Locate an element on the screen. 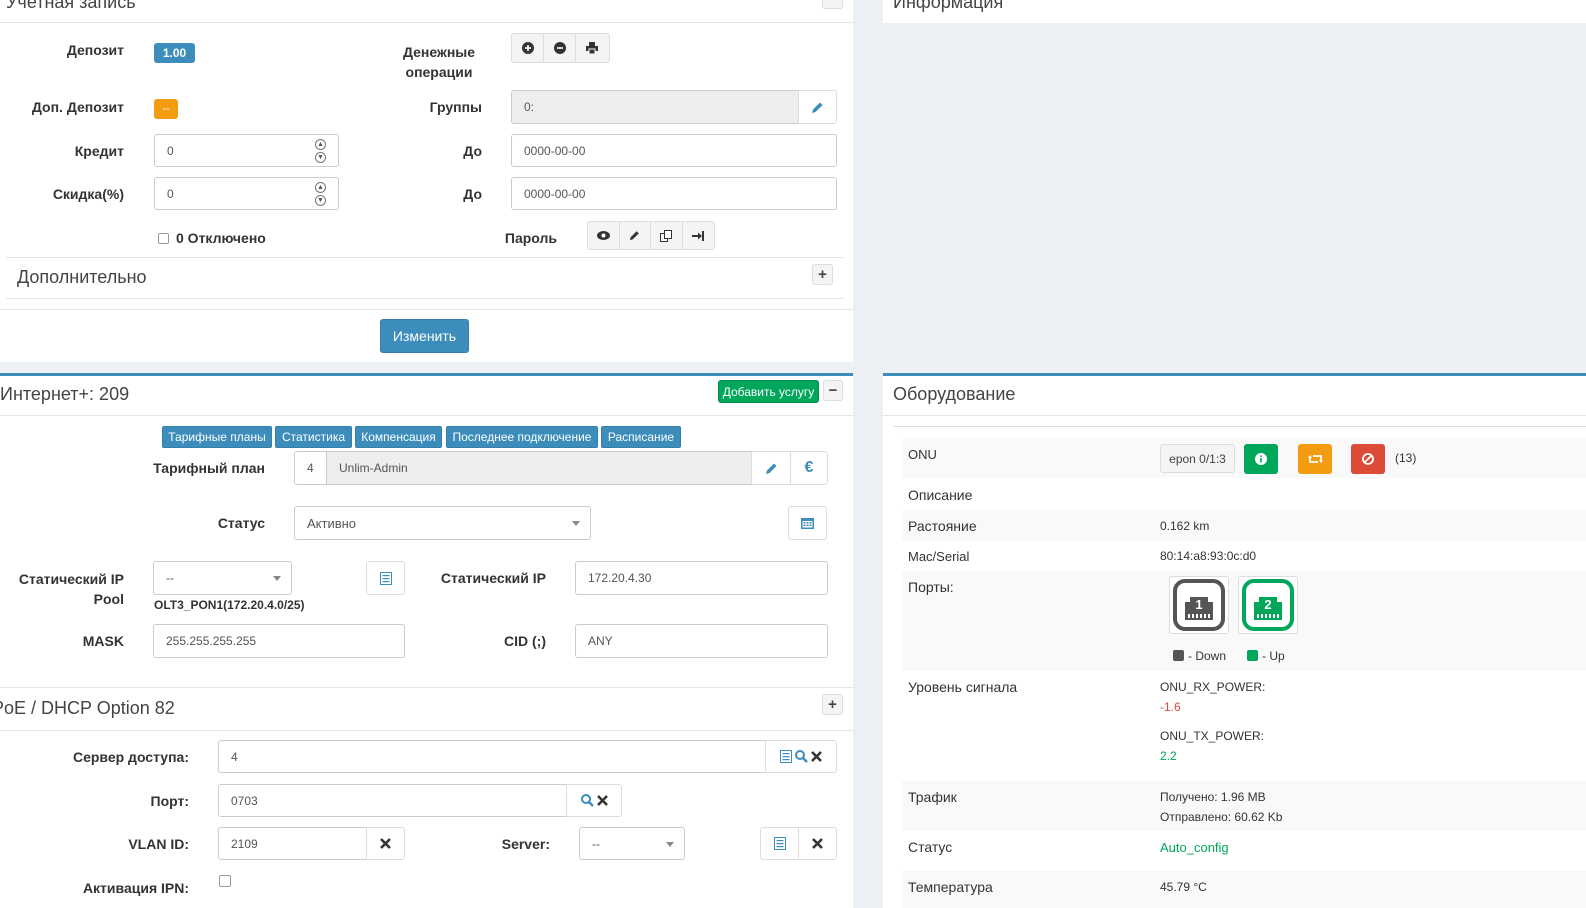 The height and width of the screenshot is (908, 1586). distance-value: 0.162 km is located at coordinates (1185, 526).